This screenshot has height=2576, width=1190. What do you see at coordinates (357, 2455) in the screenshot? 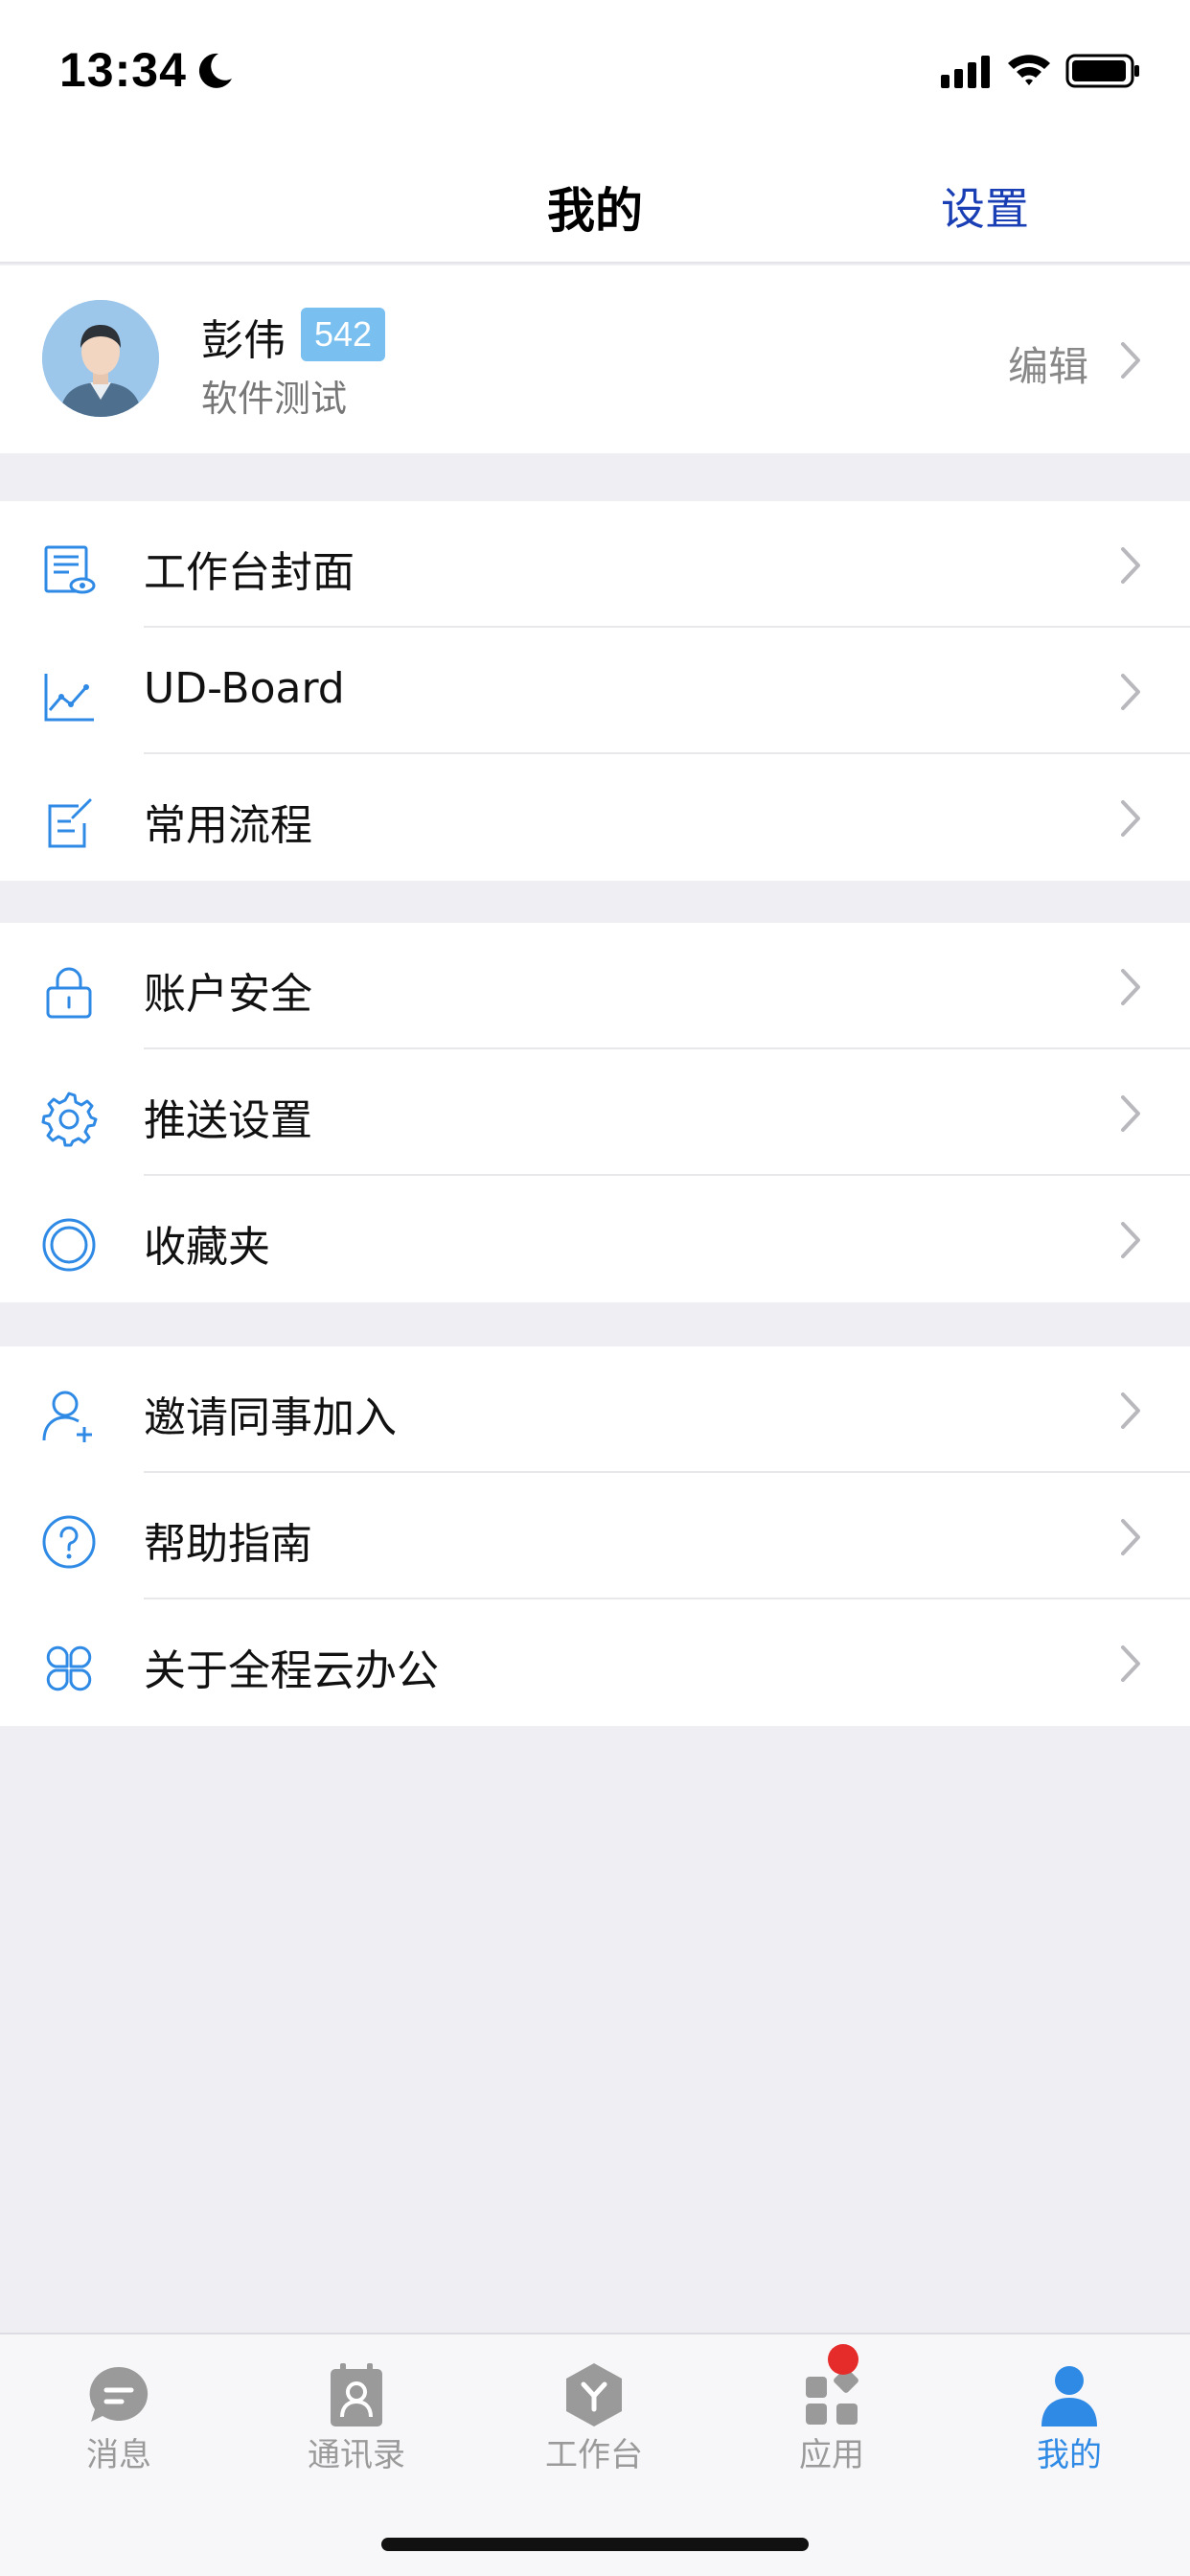
I see `tab-label: 通讯录` at bounding box center [357, 2455].